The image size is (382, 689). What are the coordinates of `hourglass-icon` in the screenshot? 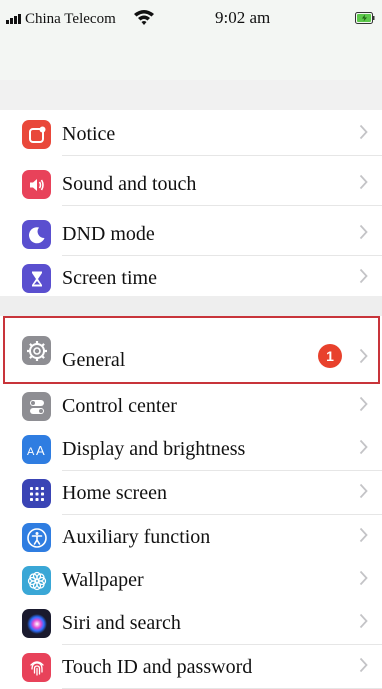 It's located at (36, 278).